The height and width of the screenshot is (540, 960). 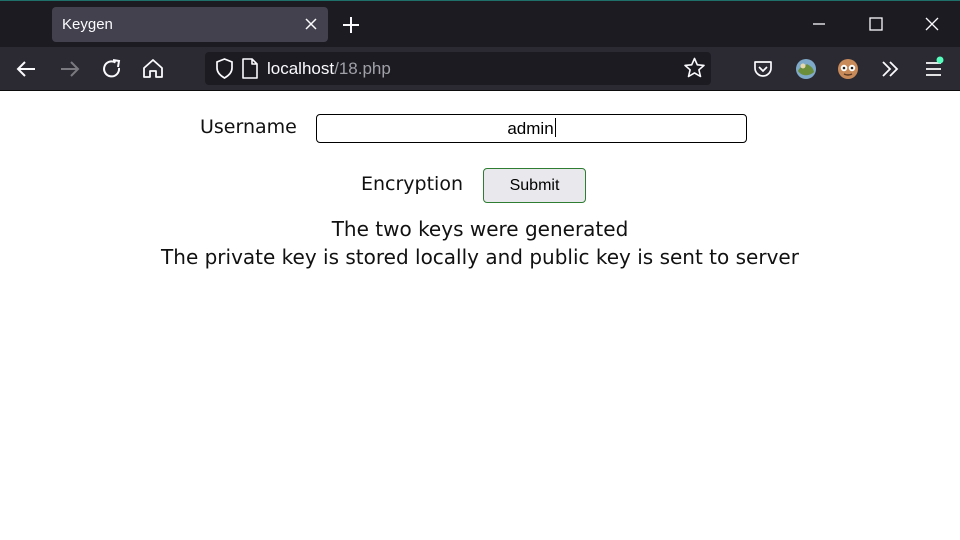 I want to click on extension-avatar-icon, so click(x=848, y=69).